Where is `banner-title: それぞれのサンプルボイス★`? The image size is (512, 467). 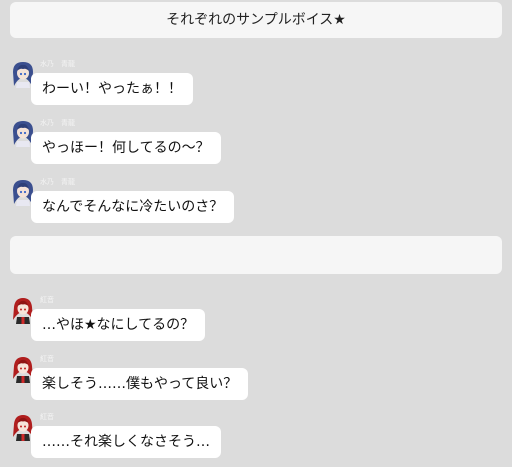 banner-title: それぞれのサンプルボイス★ is located at coordinates (256, 20).